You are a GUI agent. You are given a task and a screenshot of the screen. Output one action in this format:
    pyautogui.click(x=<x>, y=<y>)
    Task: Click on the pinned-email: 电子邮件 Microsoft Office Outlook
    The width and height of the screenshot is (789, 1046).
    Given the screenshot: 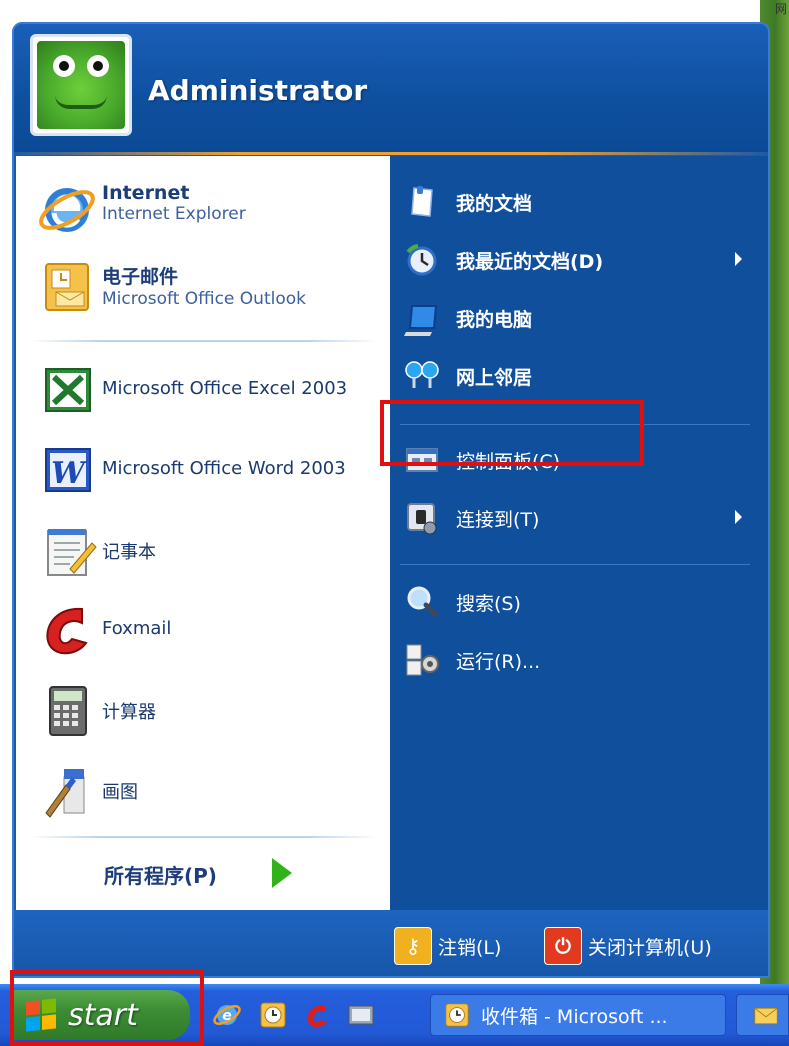 What is the action you would take?
    pyautogui.click(x=203, y=288)
    